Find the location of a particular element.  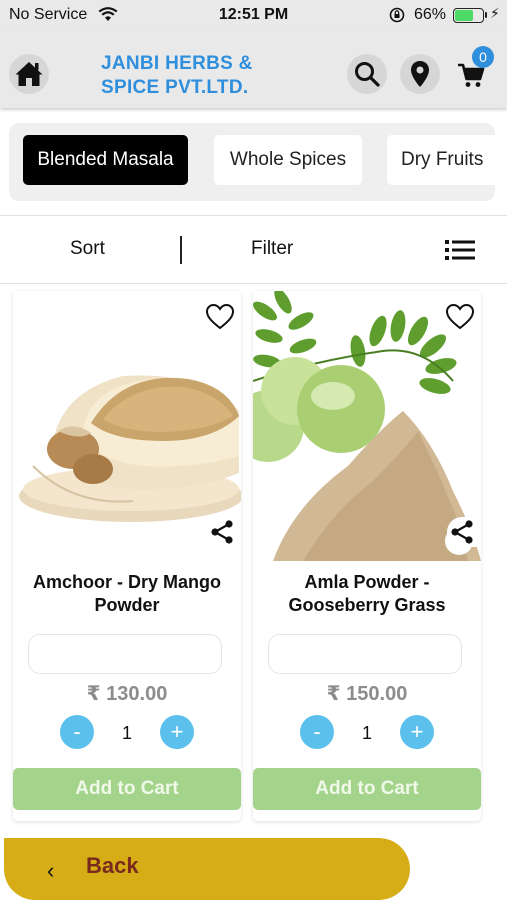

home-button is located at coordinates (29, 74).